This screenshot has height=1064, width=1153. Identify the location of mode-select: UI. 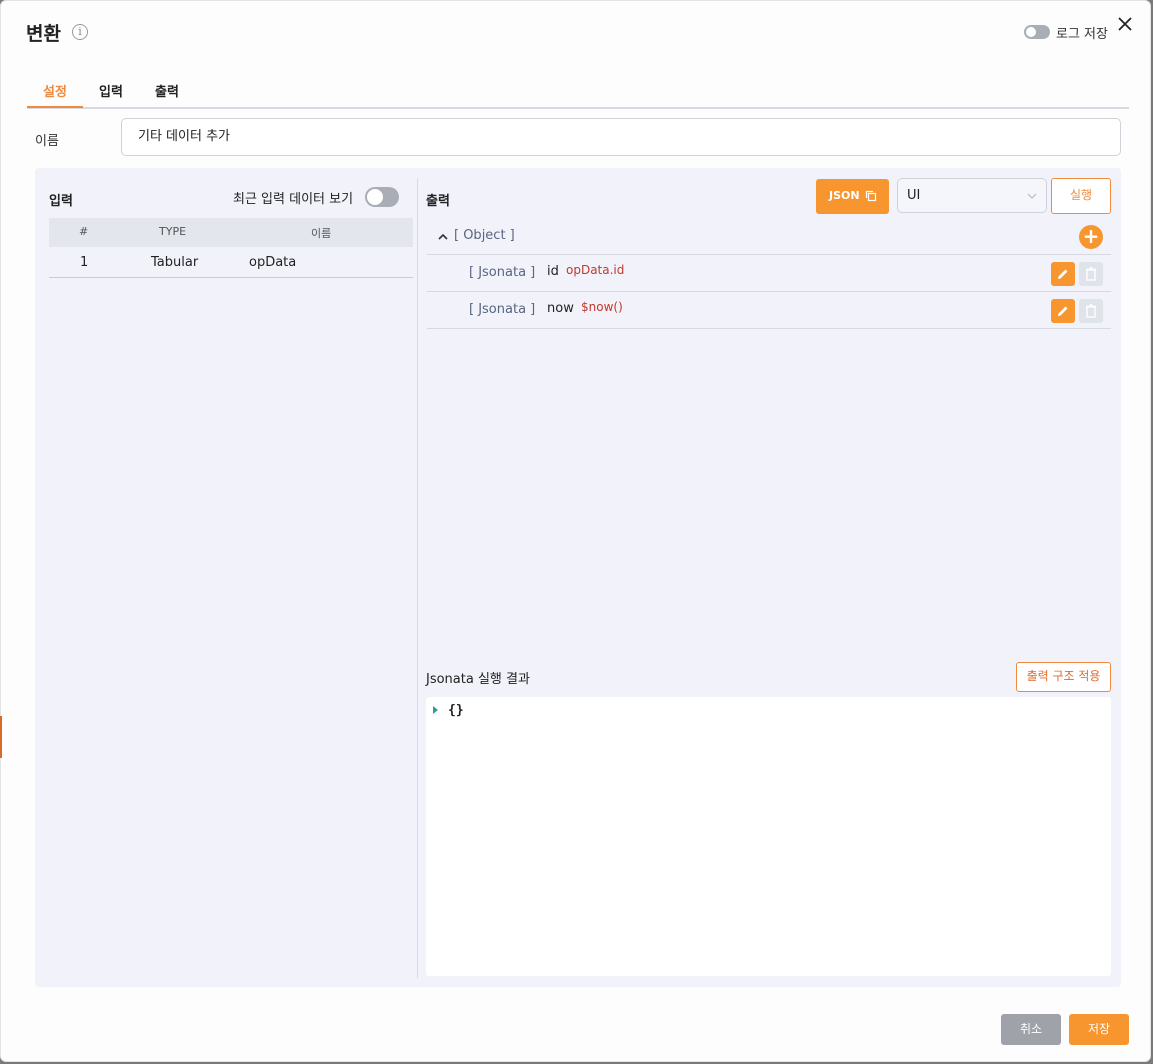
(972, 195).